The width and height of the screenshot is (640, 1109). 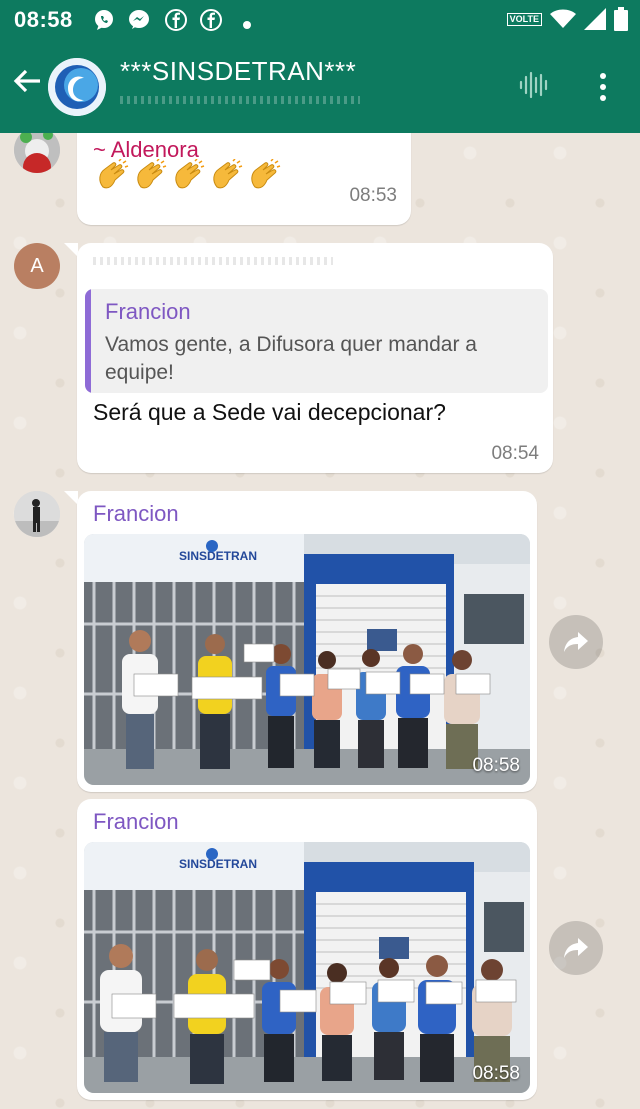 I want to click on volte-badge: VOLTE, so click(x=524, y=19).